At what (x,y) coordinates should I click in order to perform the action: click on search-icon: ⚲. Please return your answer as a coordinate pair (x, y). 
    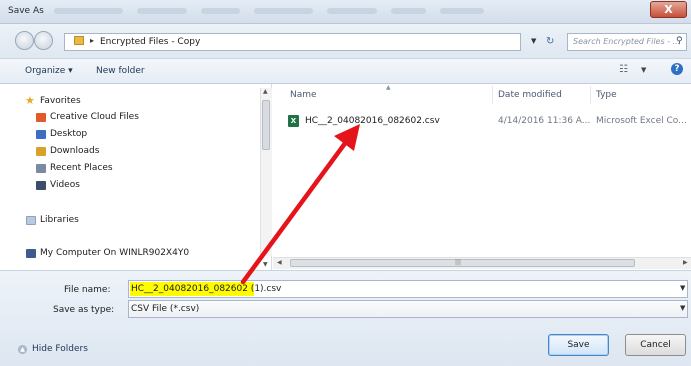
    Looking at the image, I should click on (679, 41).